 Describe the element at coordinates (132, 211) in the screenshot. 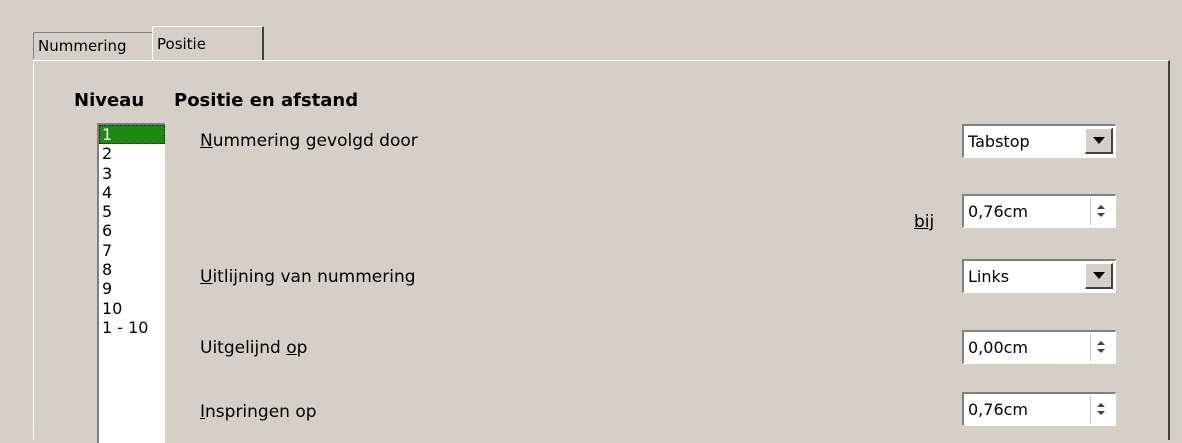

I see `level-item: 5` at that location.